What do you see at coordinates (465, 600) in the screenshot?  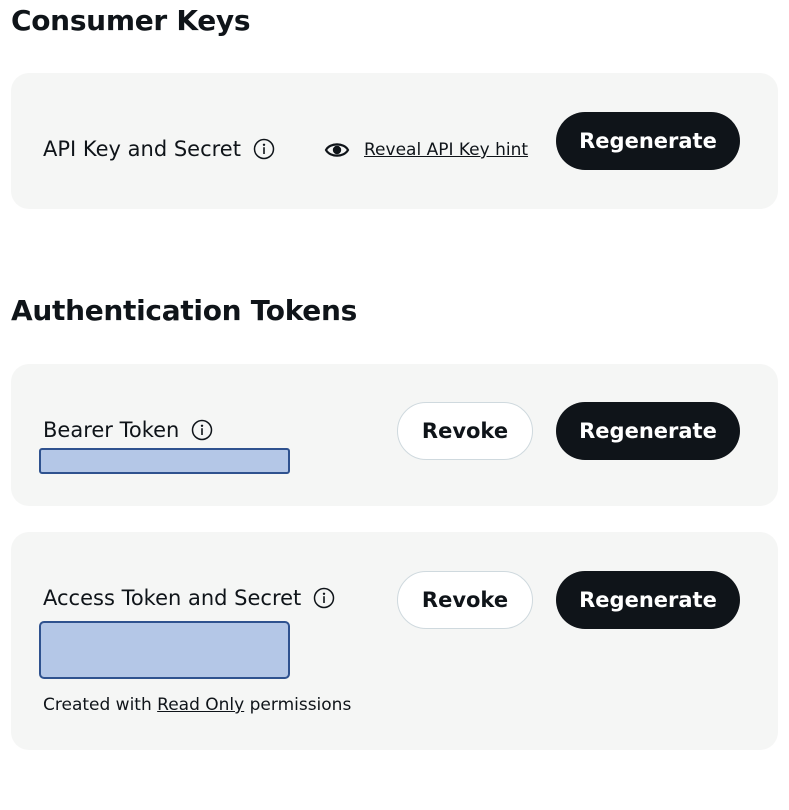 I see `revoke-access-token-button: Revoke` at bounding box center [465, 600].